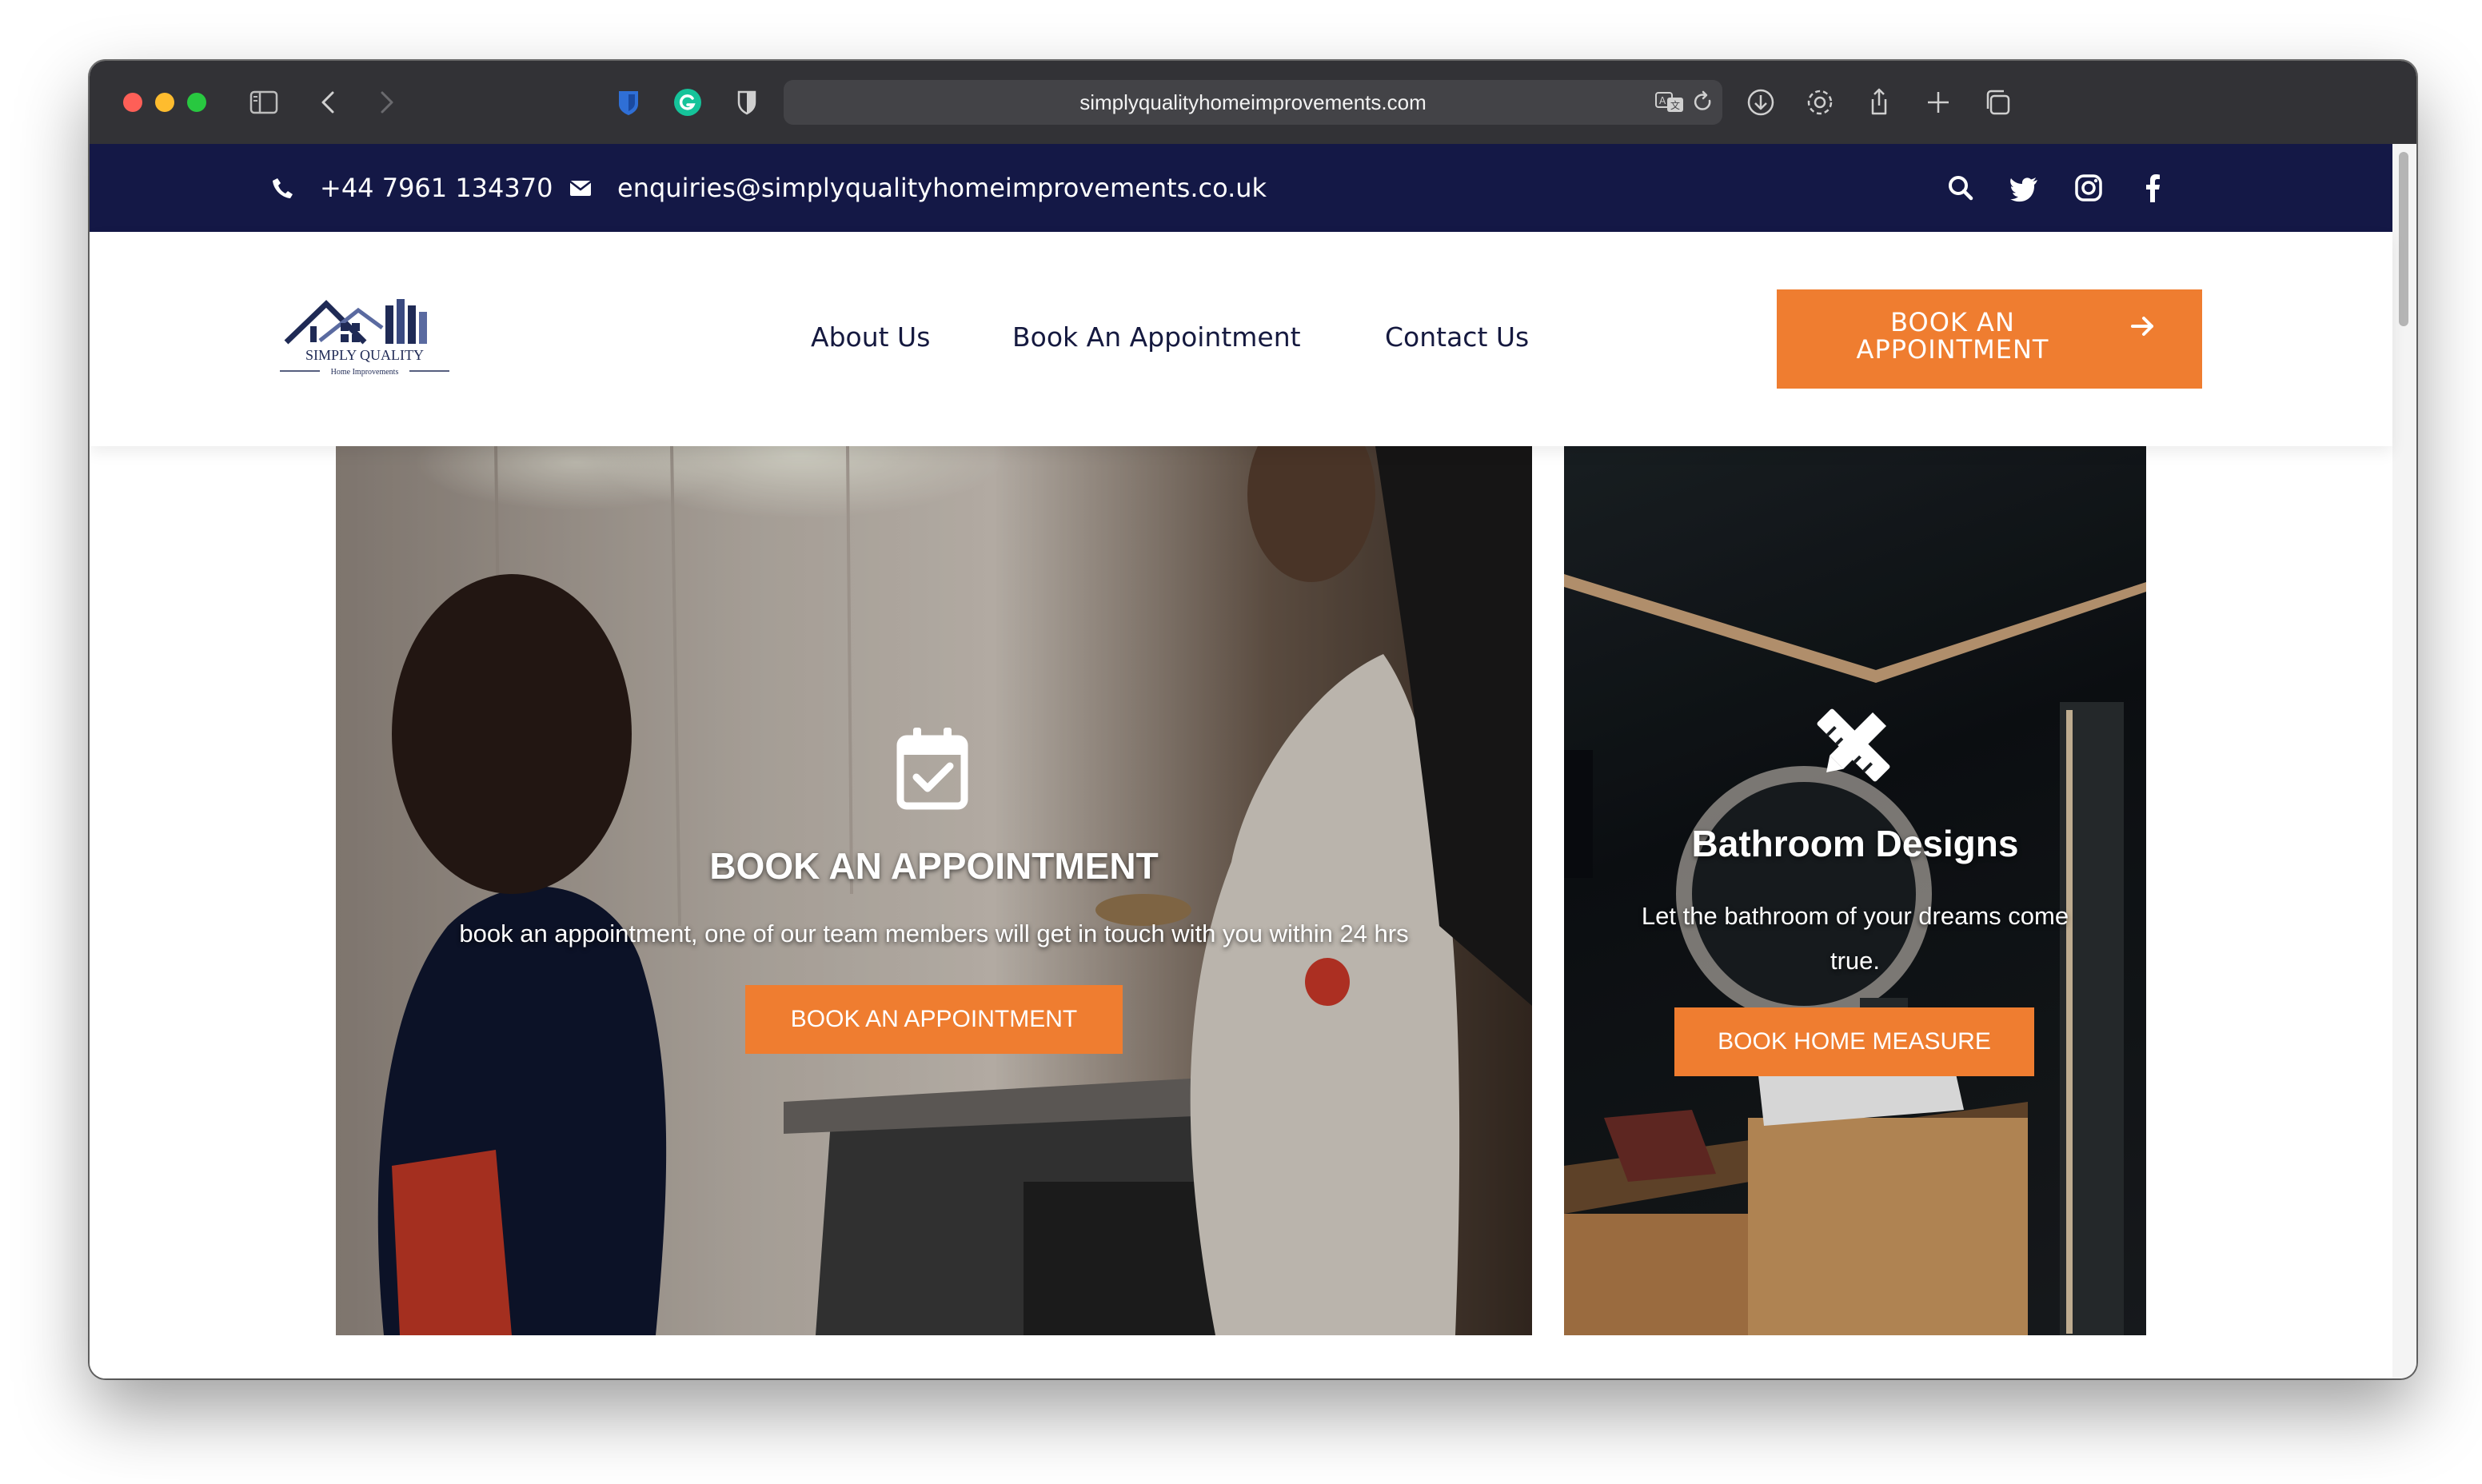 The image size is (2482, 1484). I want to click on url-text: simplyqualityhomeimprovements.com, so click(1253, 102).